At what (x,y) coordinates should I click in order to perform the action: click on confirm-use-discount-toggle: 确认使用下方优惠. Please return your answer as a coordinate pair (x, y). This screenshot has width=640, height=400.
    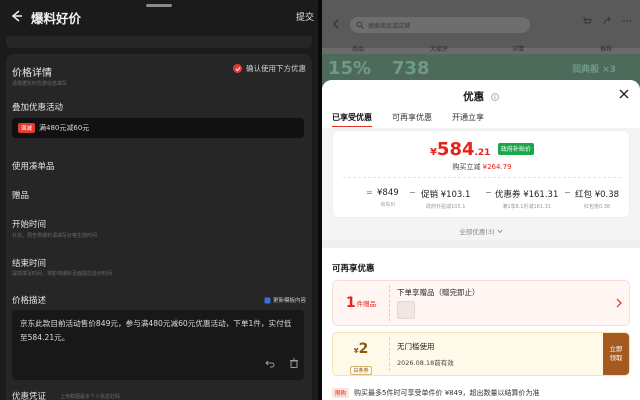
    Looking at the image, I should click on (269, 68).